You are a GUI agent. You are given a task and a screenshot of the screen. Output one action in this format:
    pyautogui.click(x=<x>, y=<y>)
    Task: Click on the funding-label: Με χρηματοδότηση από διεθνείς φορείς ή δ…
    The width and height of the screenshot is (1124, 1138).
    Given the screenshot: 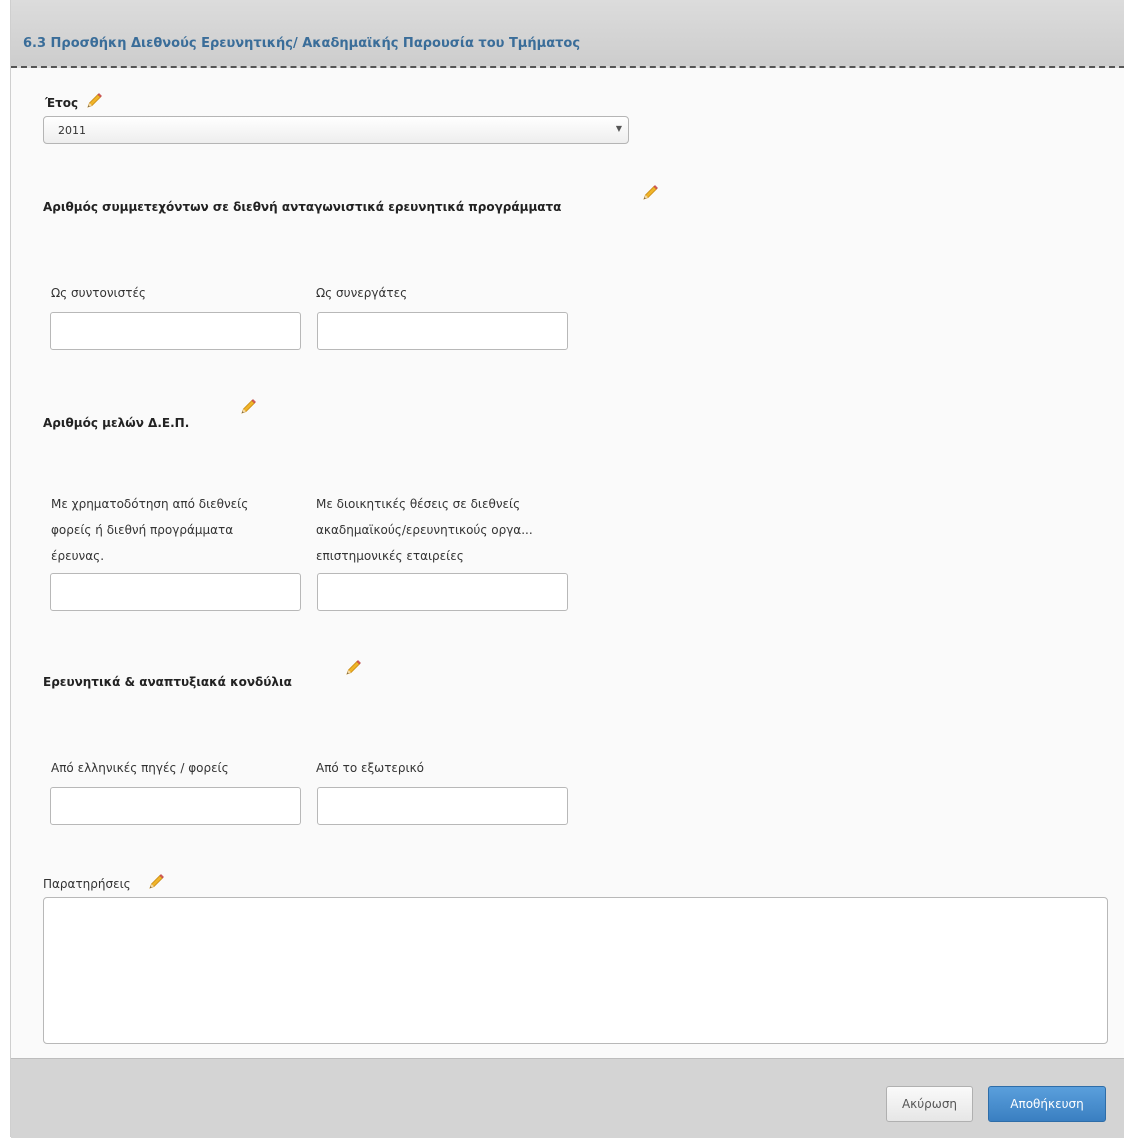 What is the action you would take?
    pyautogui.click(x=150, y=530)
    